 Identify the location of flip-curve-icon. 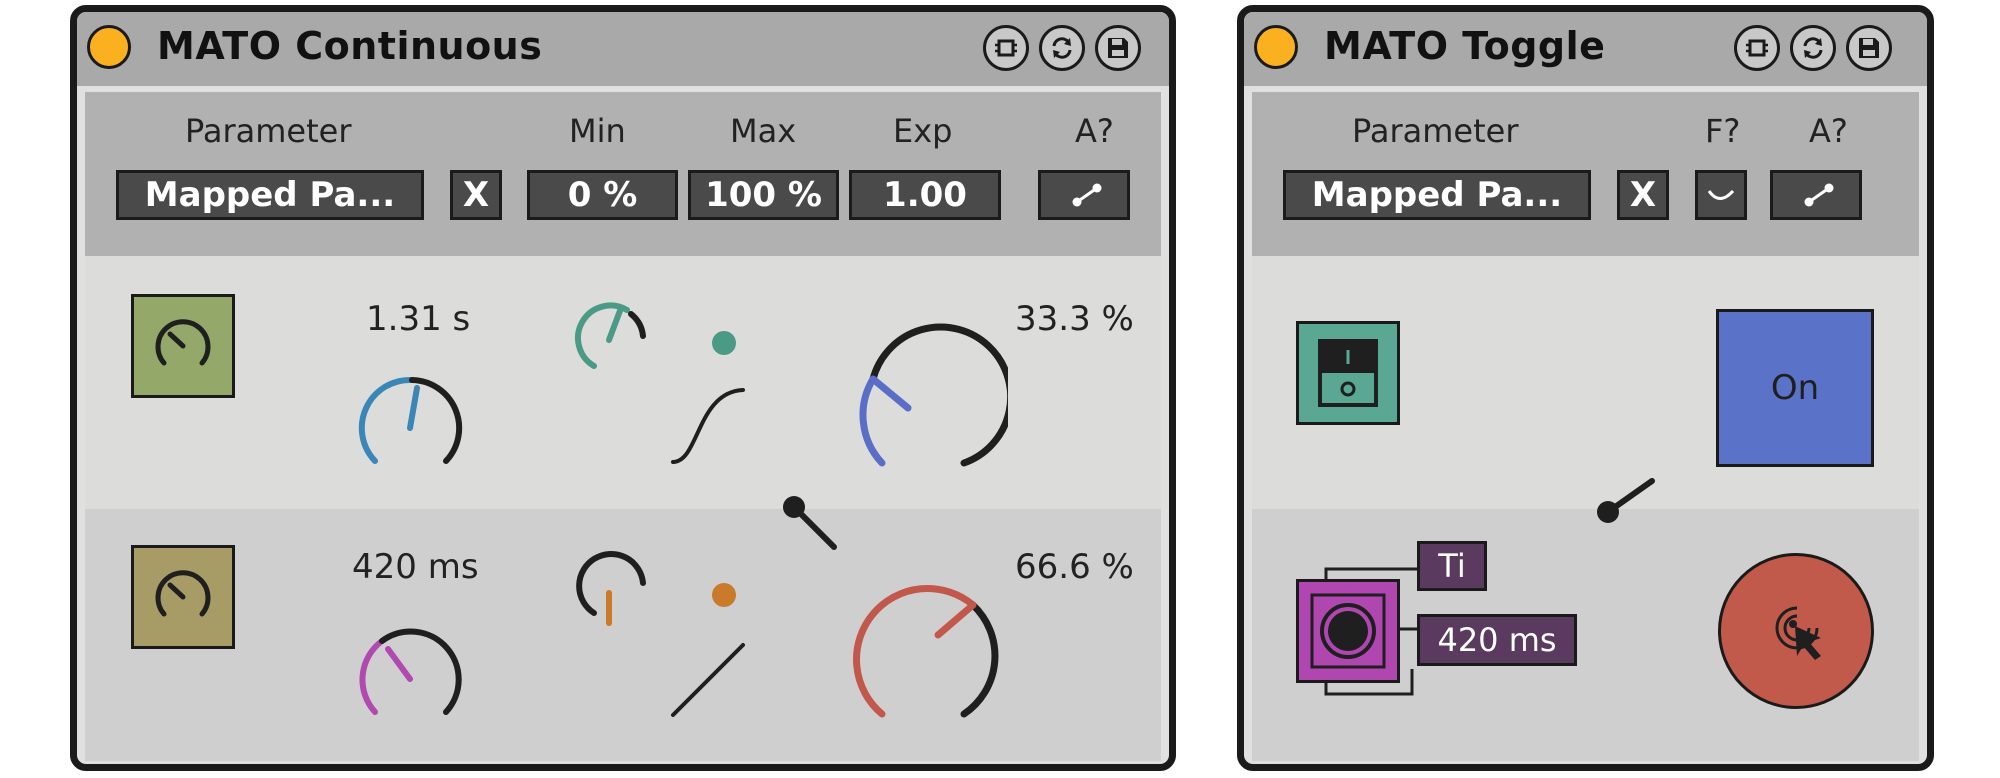
(1721, 194).